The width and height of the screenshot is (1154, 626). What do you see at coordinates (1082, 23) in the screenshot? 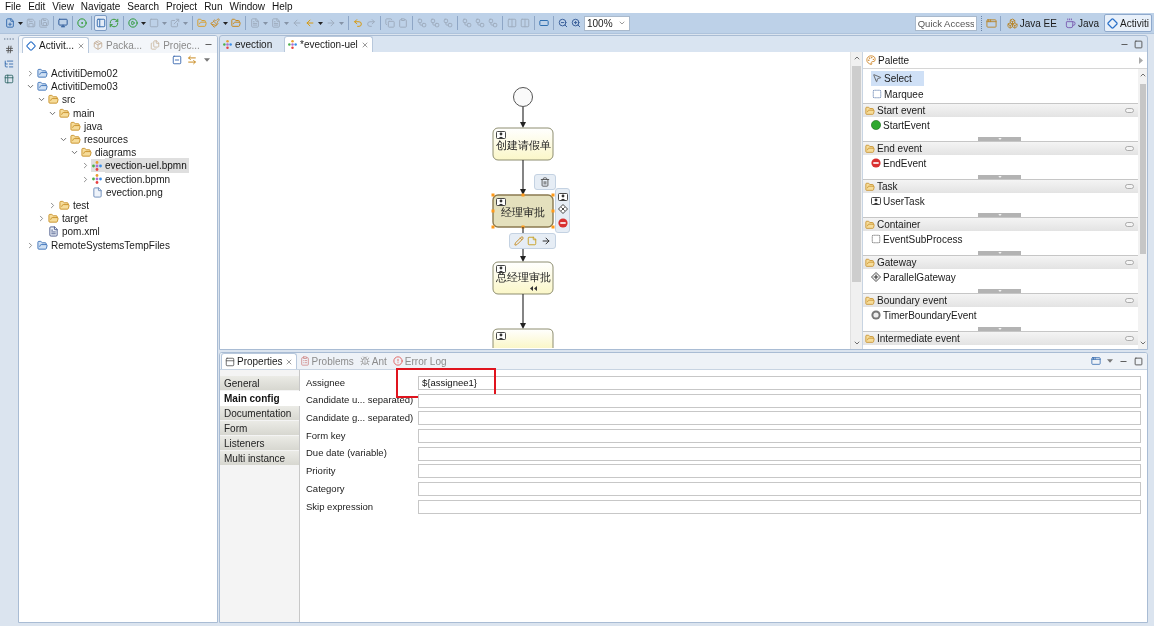
I see `perspective-button: Java` at bounding box center [1082, 23].